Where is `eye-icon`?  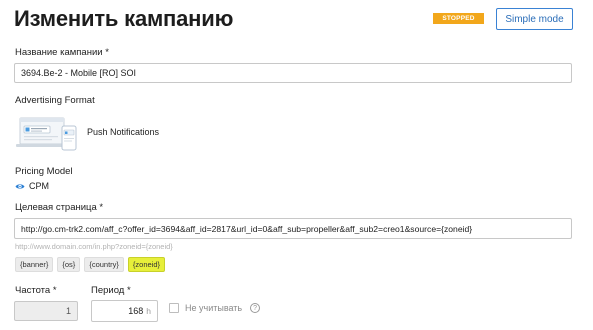
eye-icon is located at coordinates (20, 186).